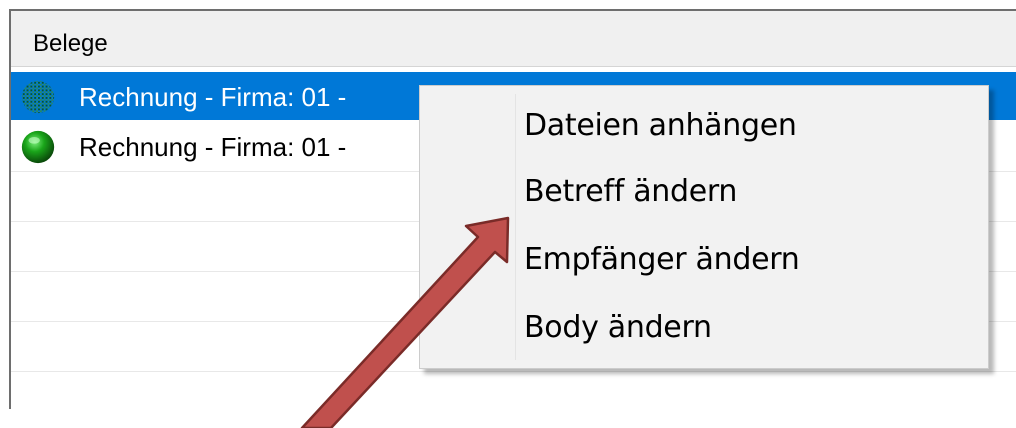 The image size is (1016, 428). I want to click on menu-item-betreff-aendern: Betreff ändern, so click(704, 192).